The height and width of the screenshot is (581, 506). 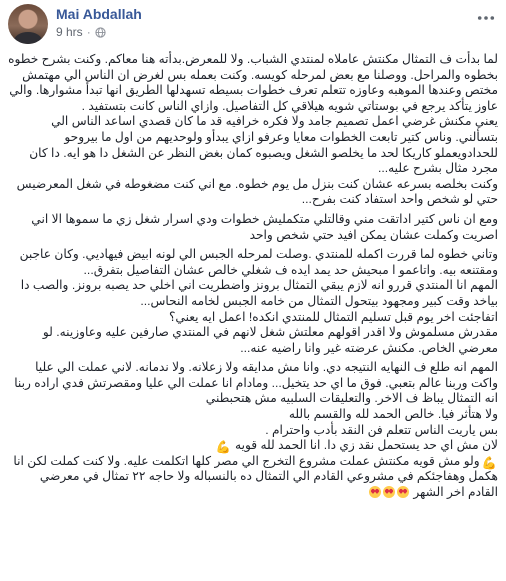 What do you see at coordinates (253, 26) in the screenshot?
I see `post-header: Mai Abdallah 9 hrs ·` at bounding box center [253, 26].